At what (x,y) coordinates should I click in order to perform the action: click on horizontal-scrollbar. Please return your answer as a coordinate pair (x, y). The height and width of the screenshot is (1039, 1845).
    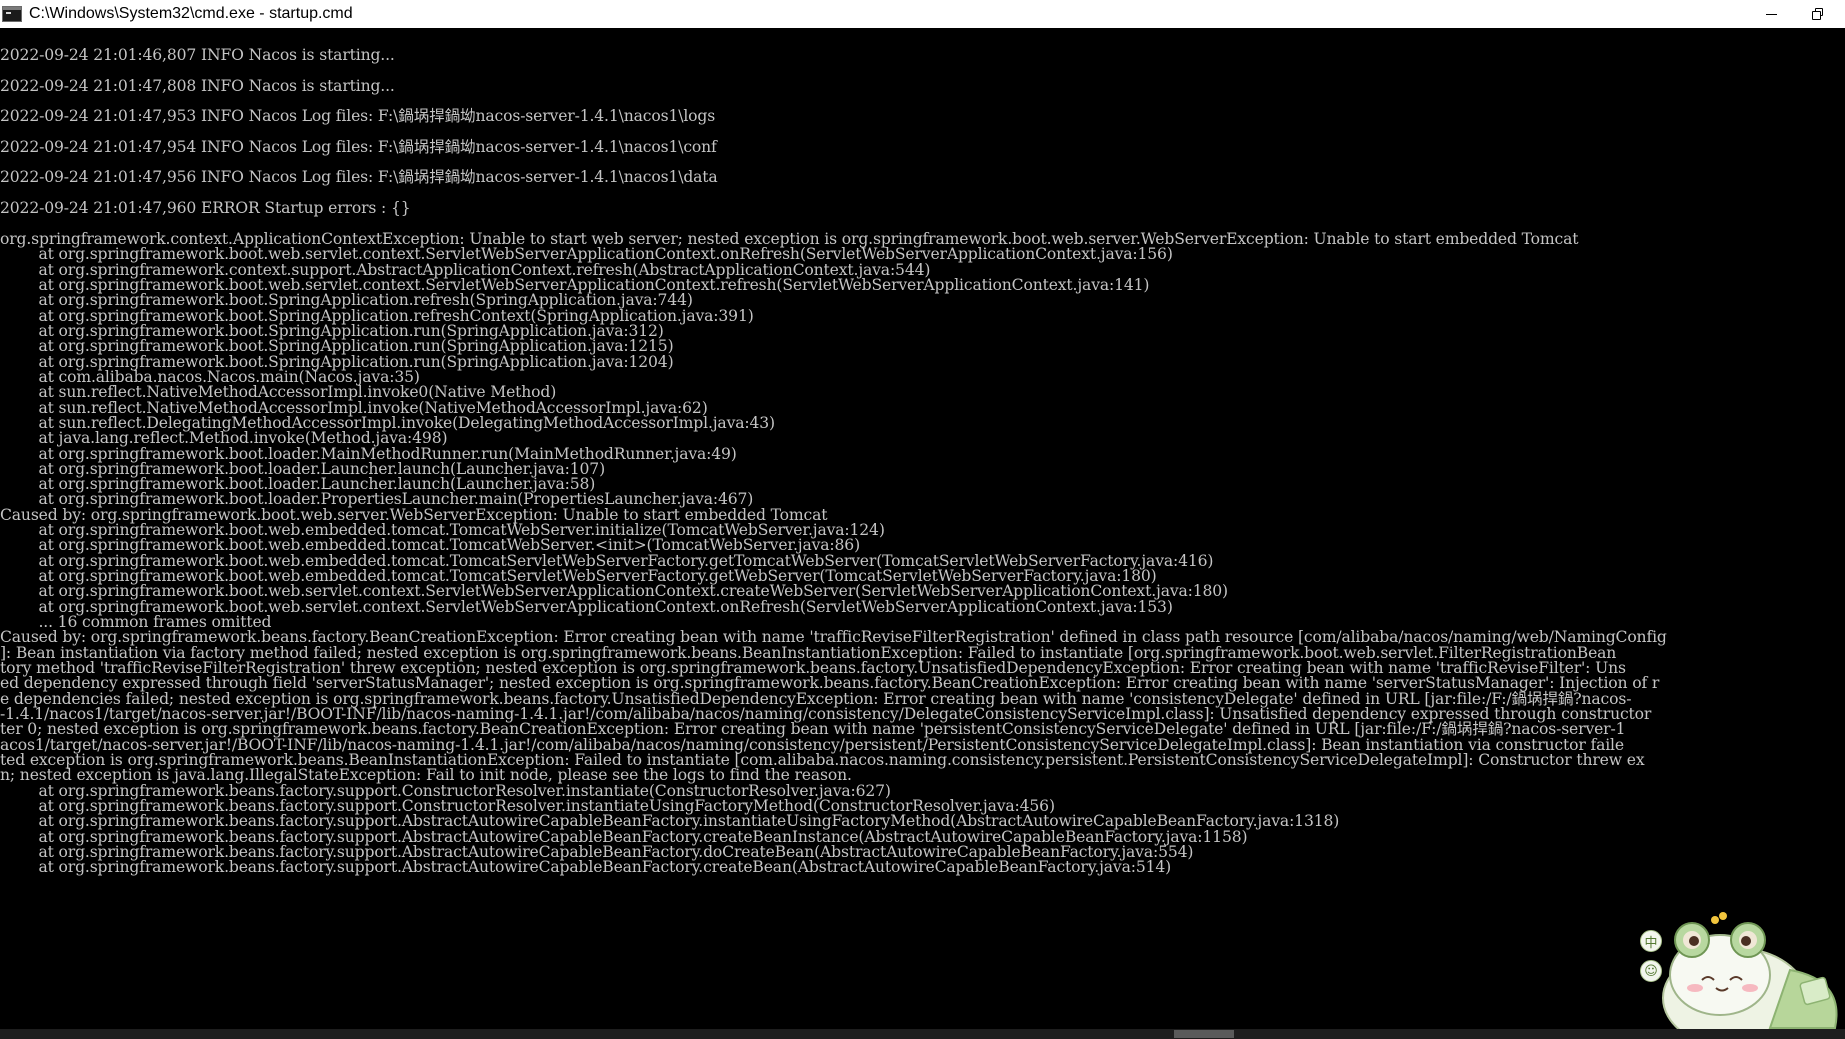
    Looking at the image, I should click on (922, 1034).